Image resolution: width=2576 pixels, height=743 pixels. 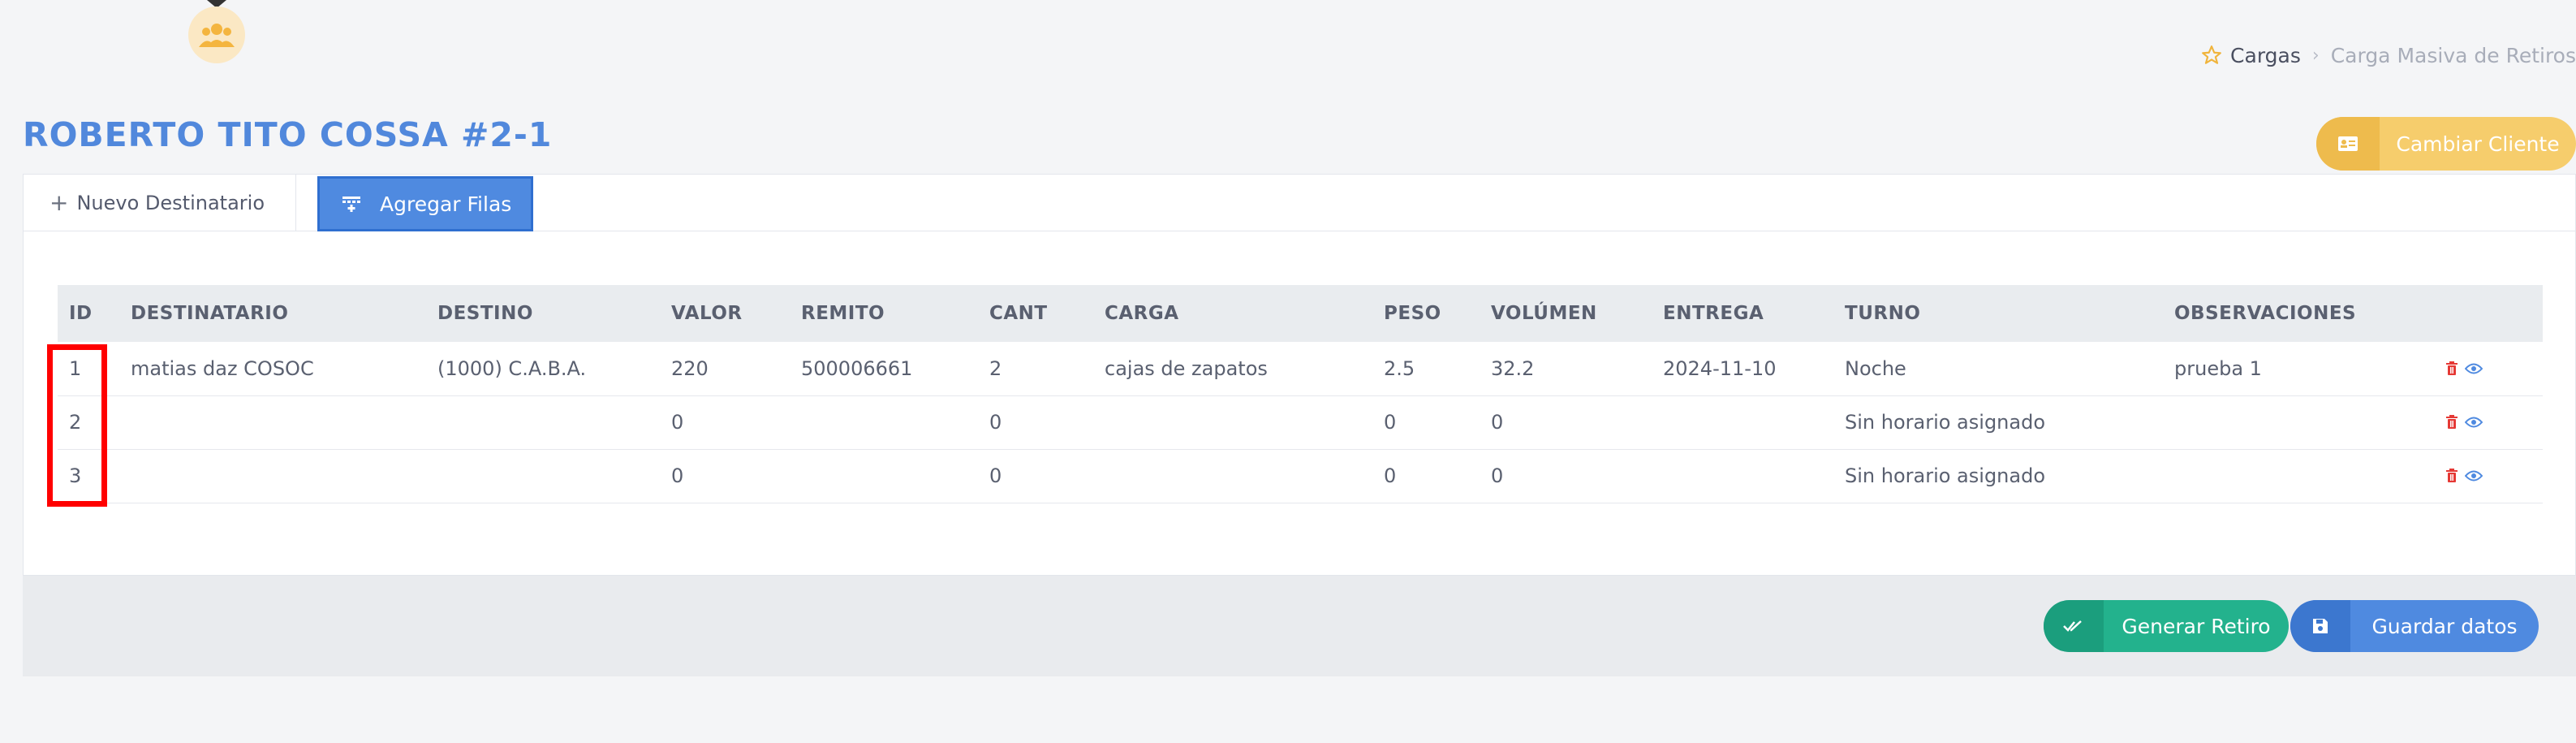 What do you see at coordinates (1299, 203) in the screenshot?
I see `card-tabs: + Nuevo Destinatario Agregar Filas` at bounding box center [1299, 203].